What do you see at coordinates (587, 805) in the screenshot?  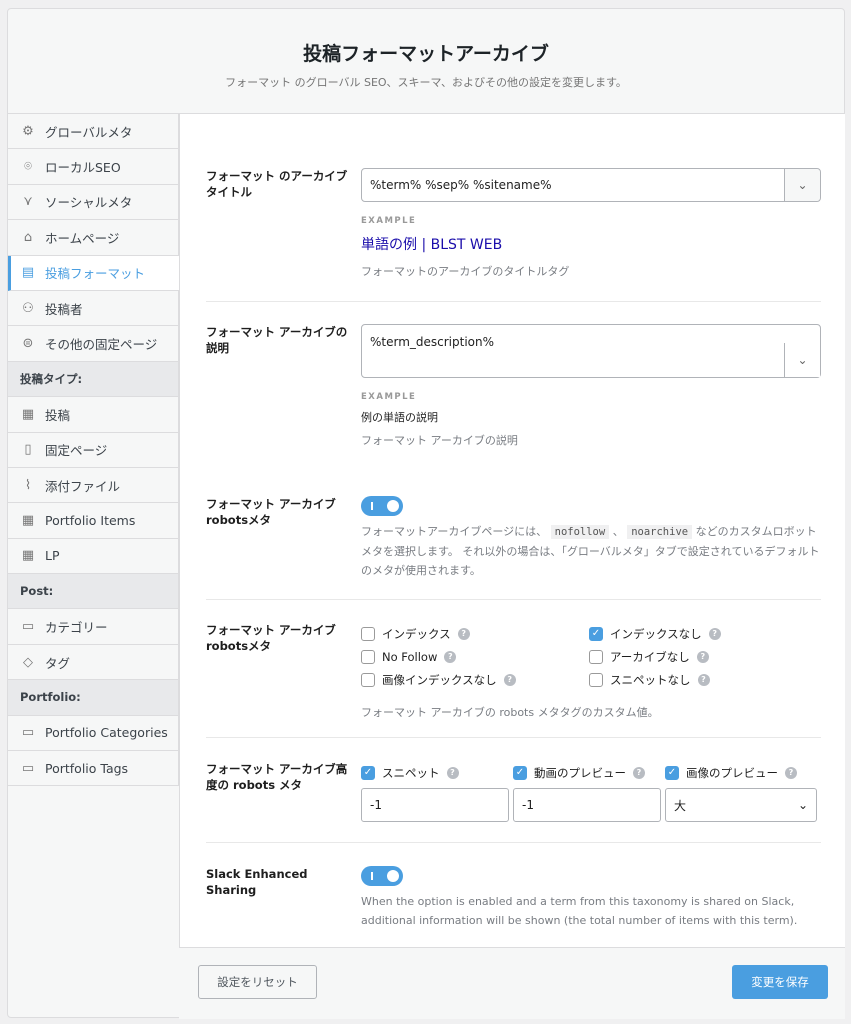 I see `video-preview-input: -1` at bounding box center [587, 805].